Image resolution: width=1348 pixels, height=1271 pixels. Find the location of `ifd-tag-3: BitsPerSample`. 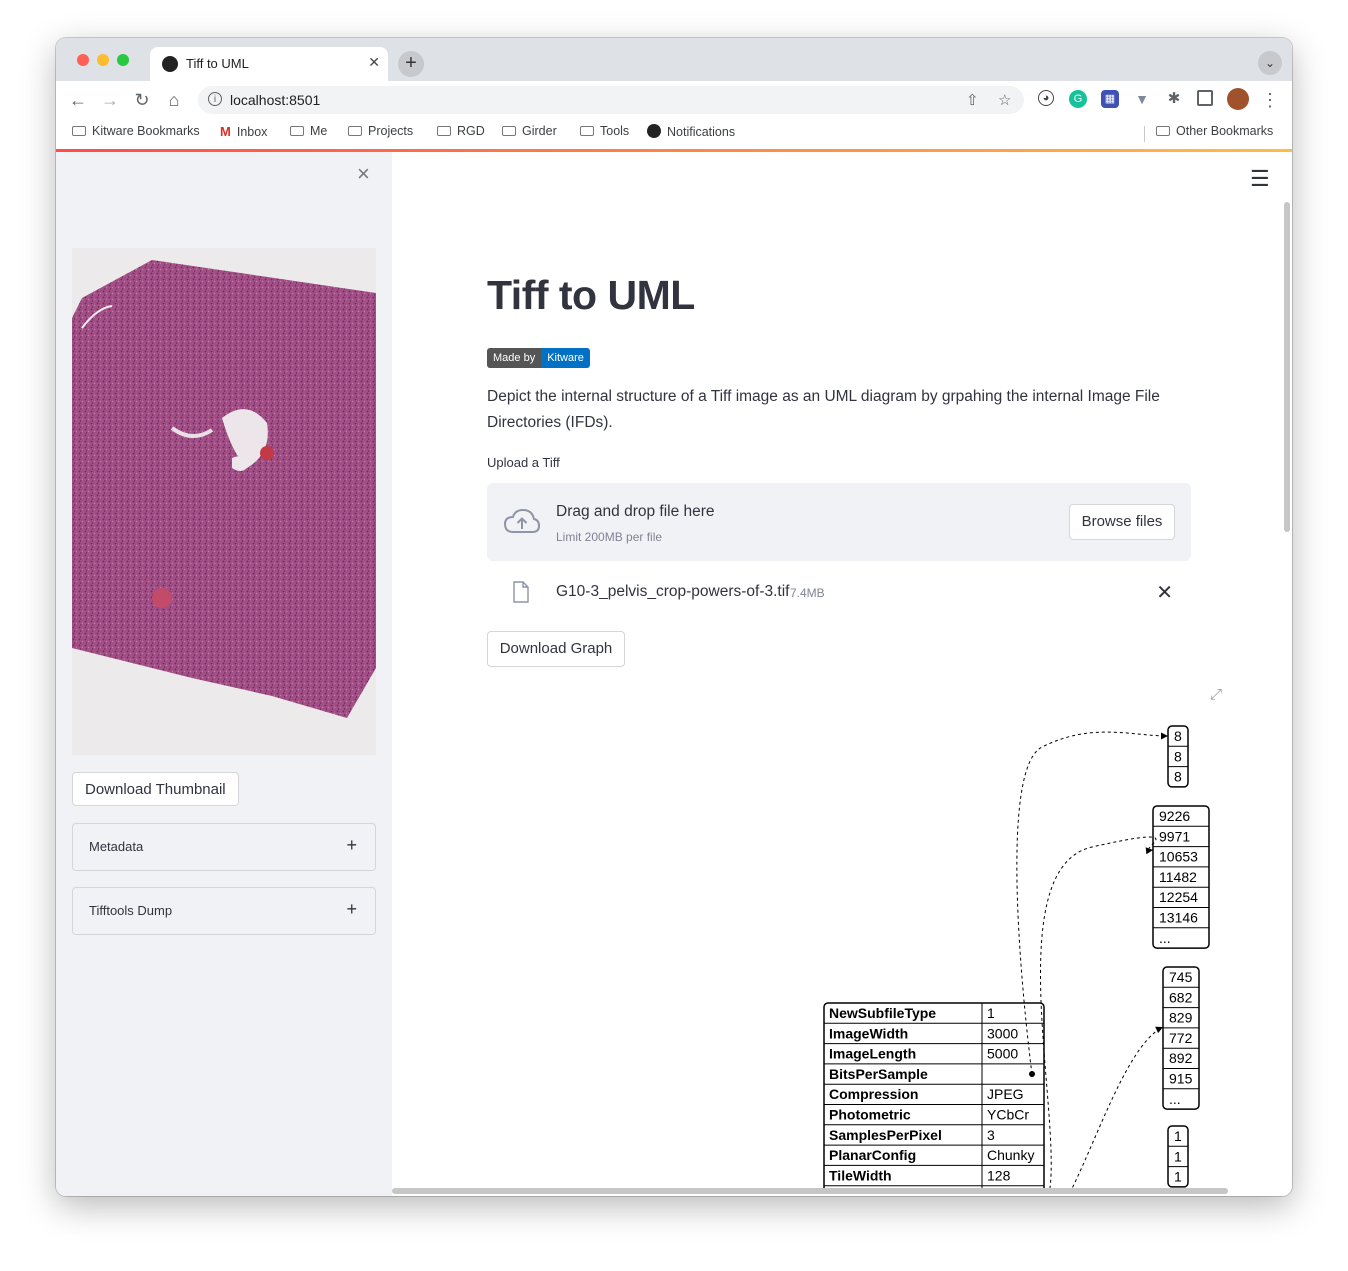

ifd-tag-3: BitsPerSample is located at coordinates (878, 1074).